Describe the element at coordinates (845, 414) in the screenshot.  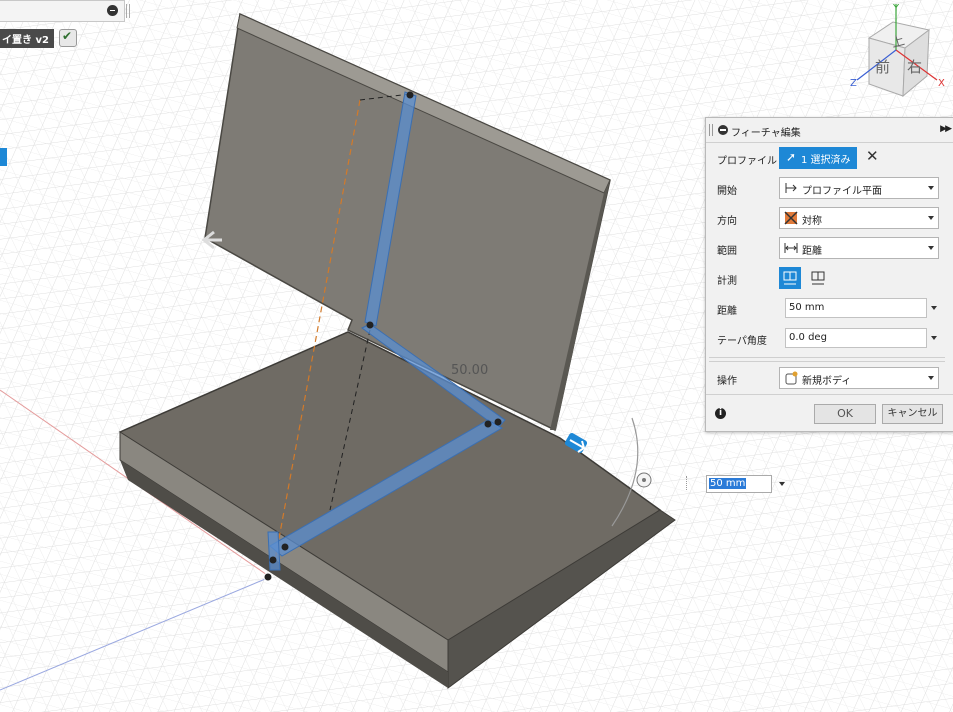
I see `ok-button: OK` at that location.